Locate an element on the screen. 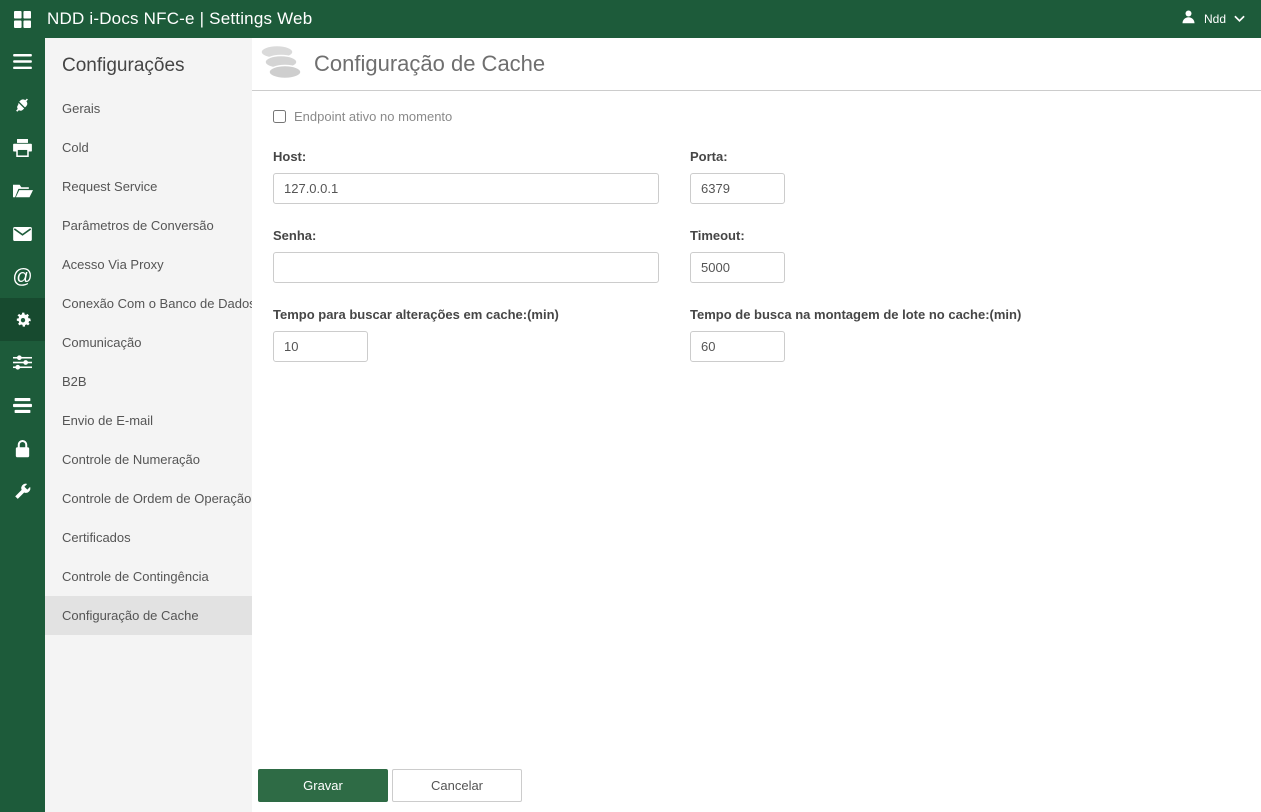  sidebar-item-acesso-proxy: Acesso Via Proxy is located at coordinates (148, 264).